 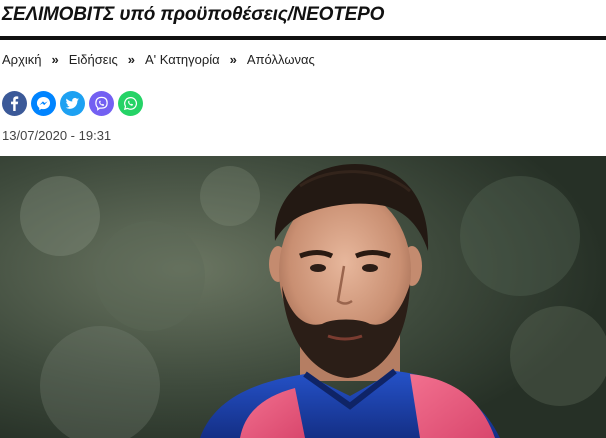 I want to click on viber-icon, so click(x=101, y=103).